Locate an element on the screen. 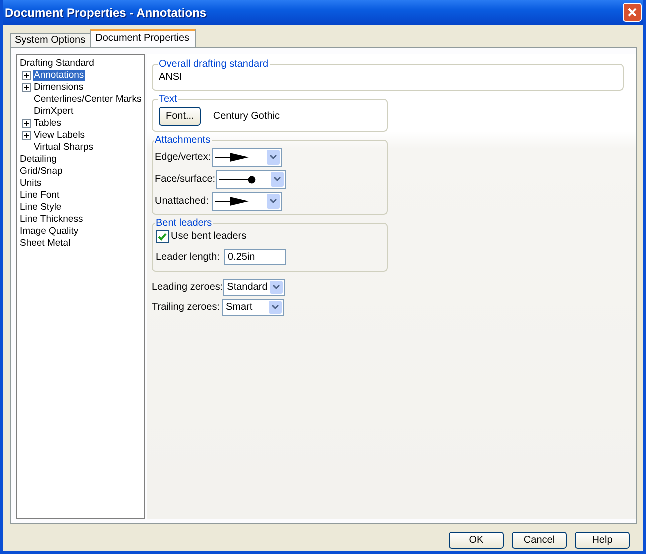 The width and height of the screenshot is (646, 554). check-icon is located at coordinates (162, 236).